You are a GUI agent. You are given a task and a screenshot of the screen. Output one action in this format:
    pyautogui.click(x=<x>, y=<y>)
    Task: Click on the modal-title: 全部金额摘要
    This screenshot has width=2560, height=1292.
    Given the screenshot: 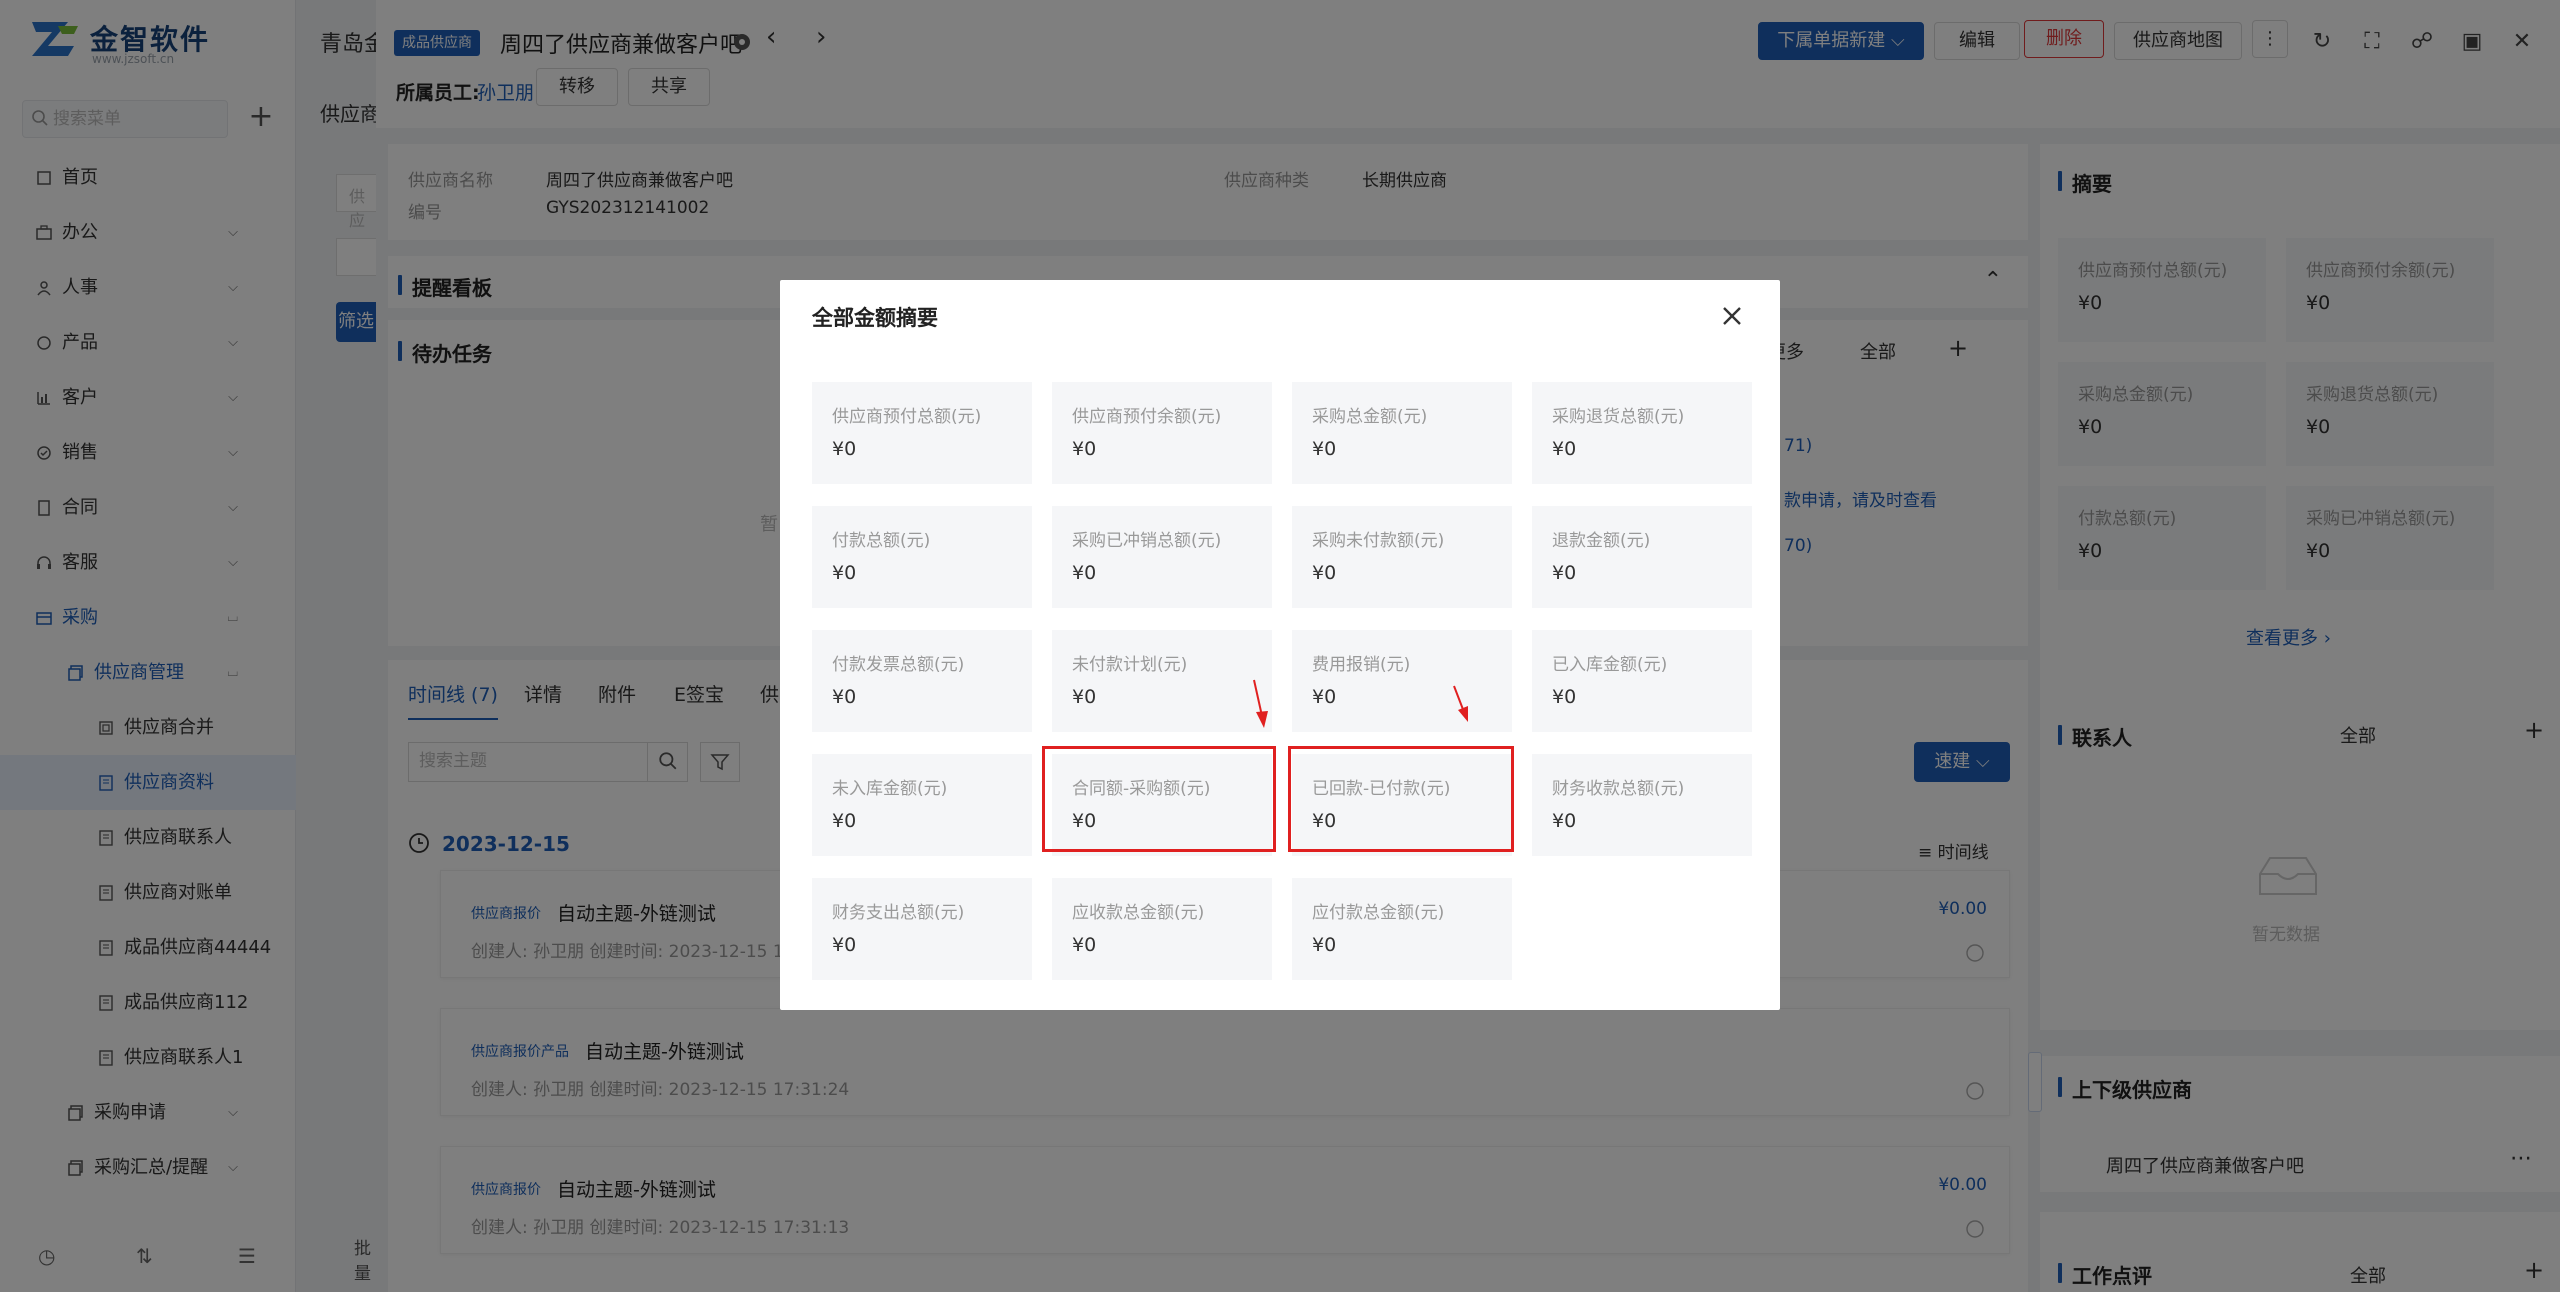 What is the action you would take?
    pyautogui.click(x=875, y=318)
    